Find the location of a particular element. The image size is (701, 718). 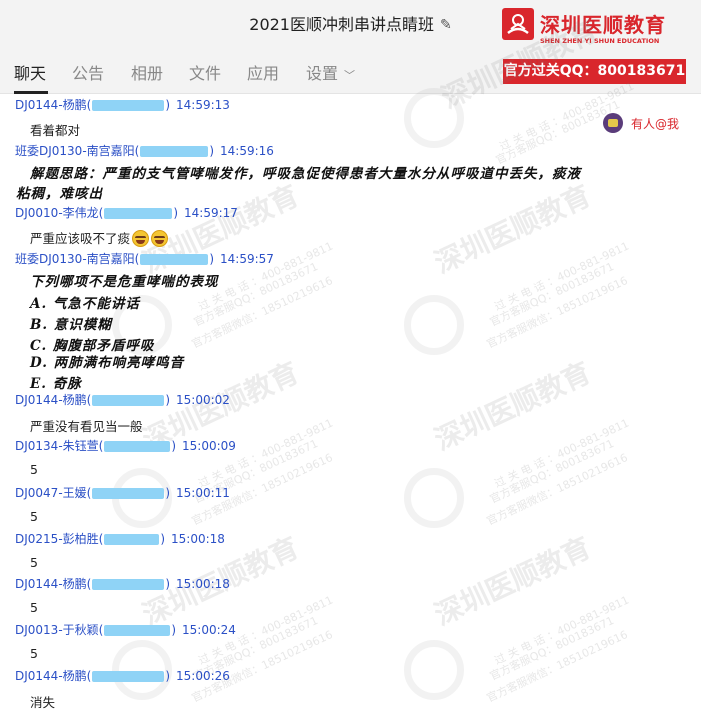

tab-chat: 聊天 is located at coordinates (30, 72).